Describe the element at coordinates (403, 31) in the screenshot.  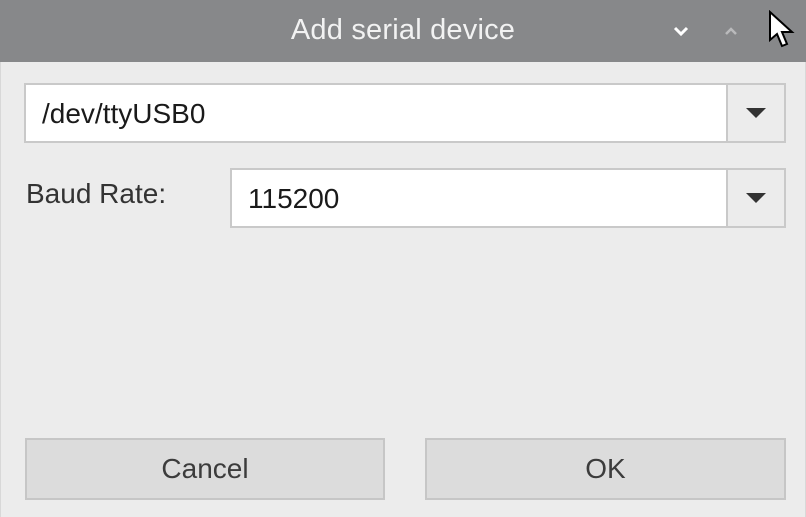
I see `title-bar: Add serial device` at that location.